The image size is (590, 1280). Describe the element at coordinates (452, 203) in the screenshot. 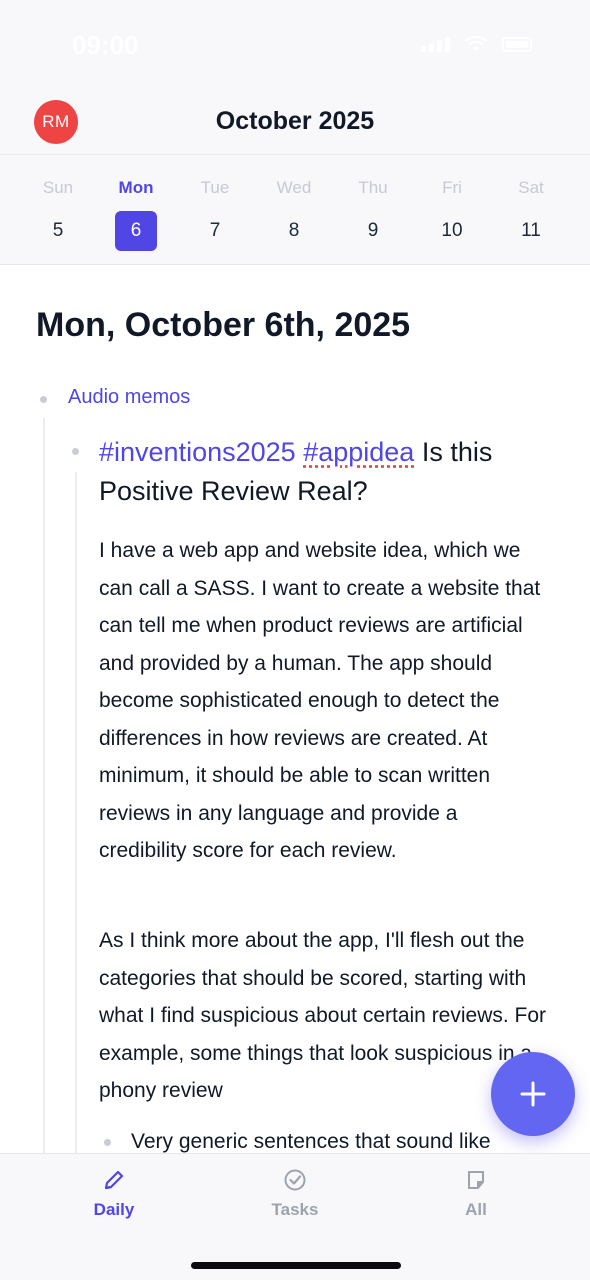

I see `day-fri: Fri 10` at that location.